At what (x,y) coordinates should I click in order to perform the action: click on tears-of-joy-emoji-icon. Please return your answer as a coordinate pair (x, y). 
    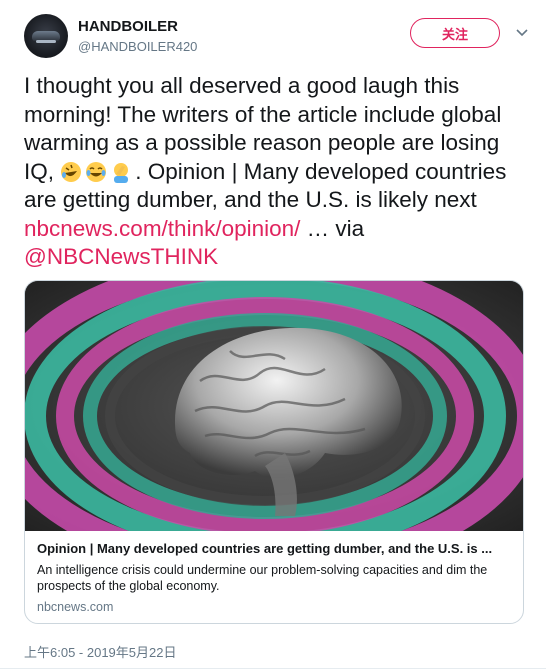
    Looking at the image, I should click on (96, 171).